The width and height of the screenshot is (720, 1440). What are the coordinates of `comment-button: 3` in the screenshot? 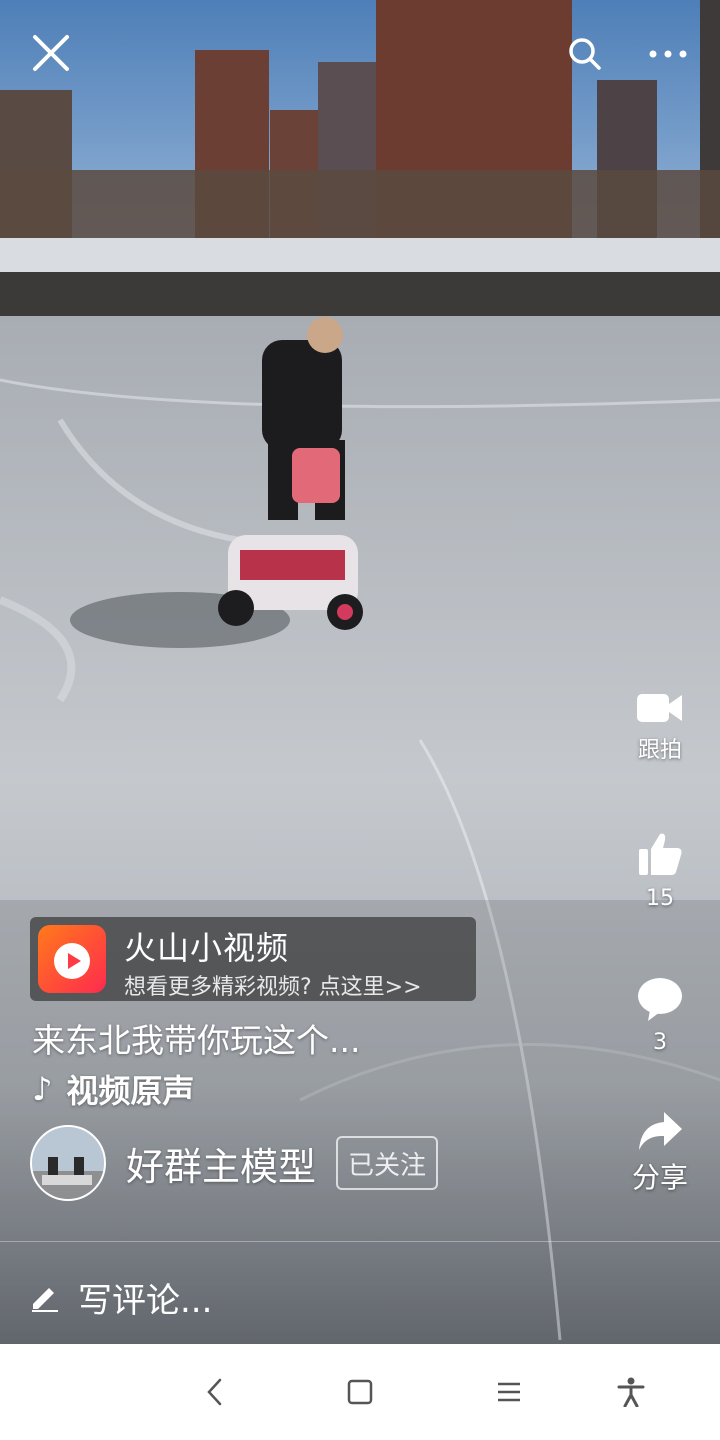 It's located at (660, 1015).